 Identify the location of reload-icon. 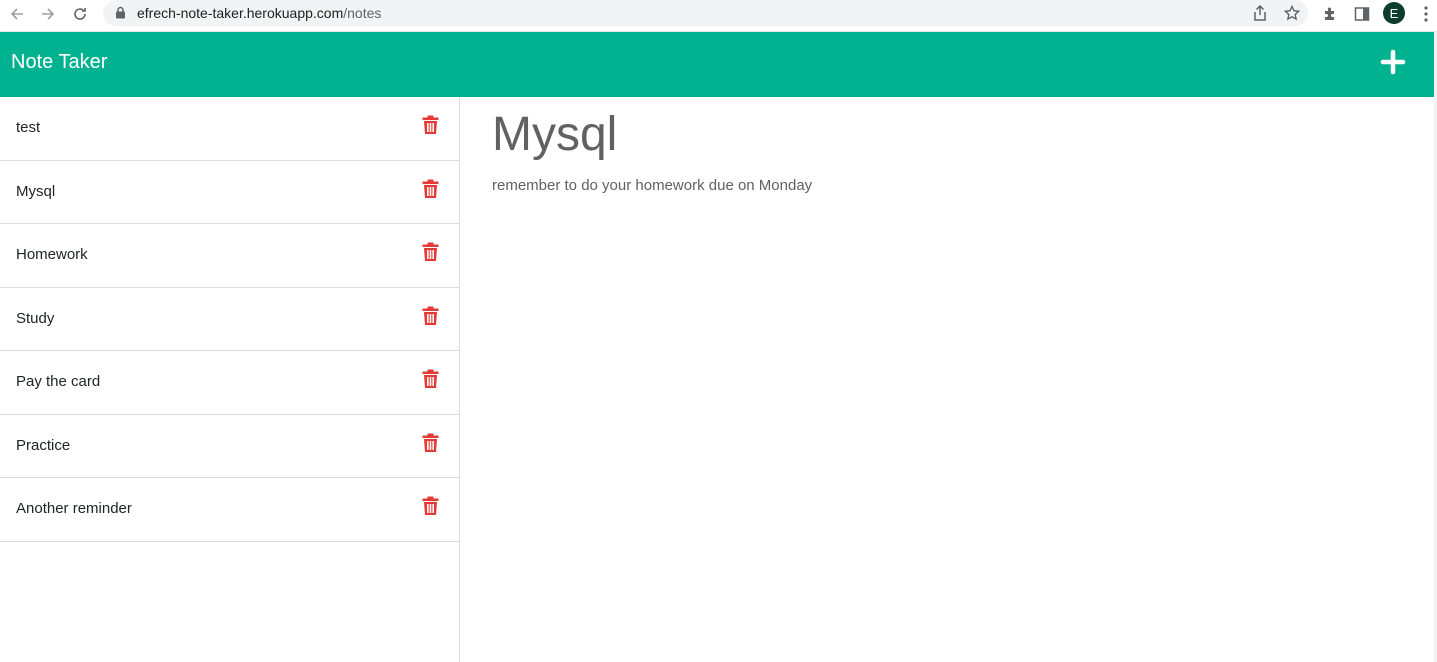
(80, 14).